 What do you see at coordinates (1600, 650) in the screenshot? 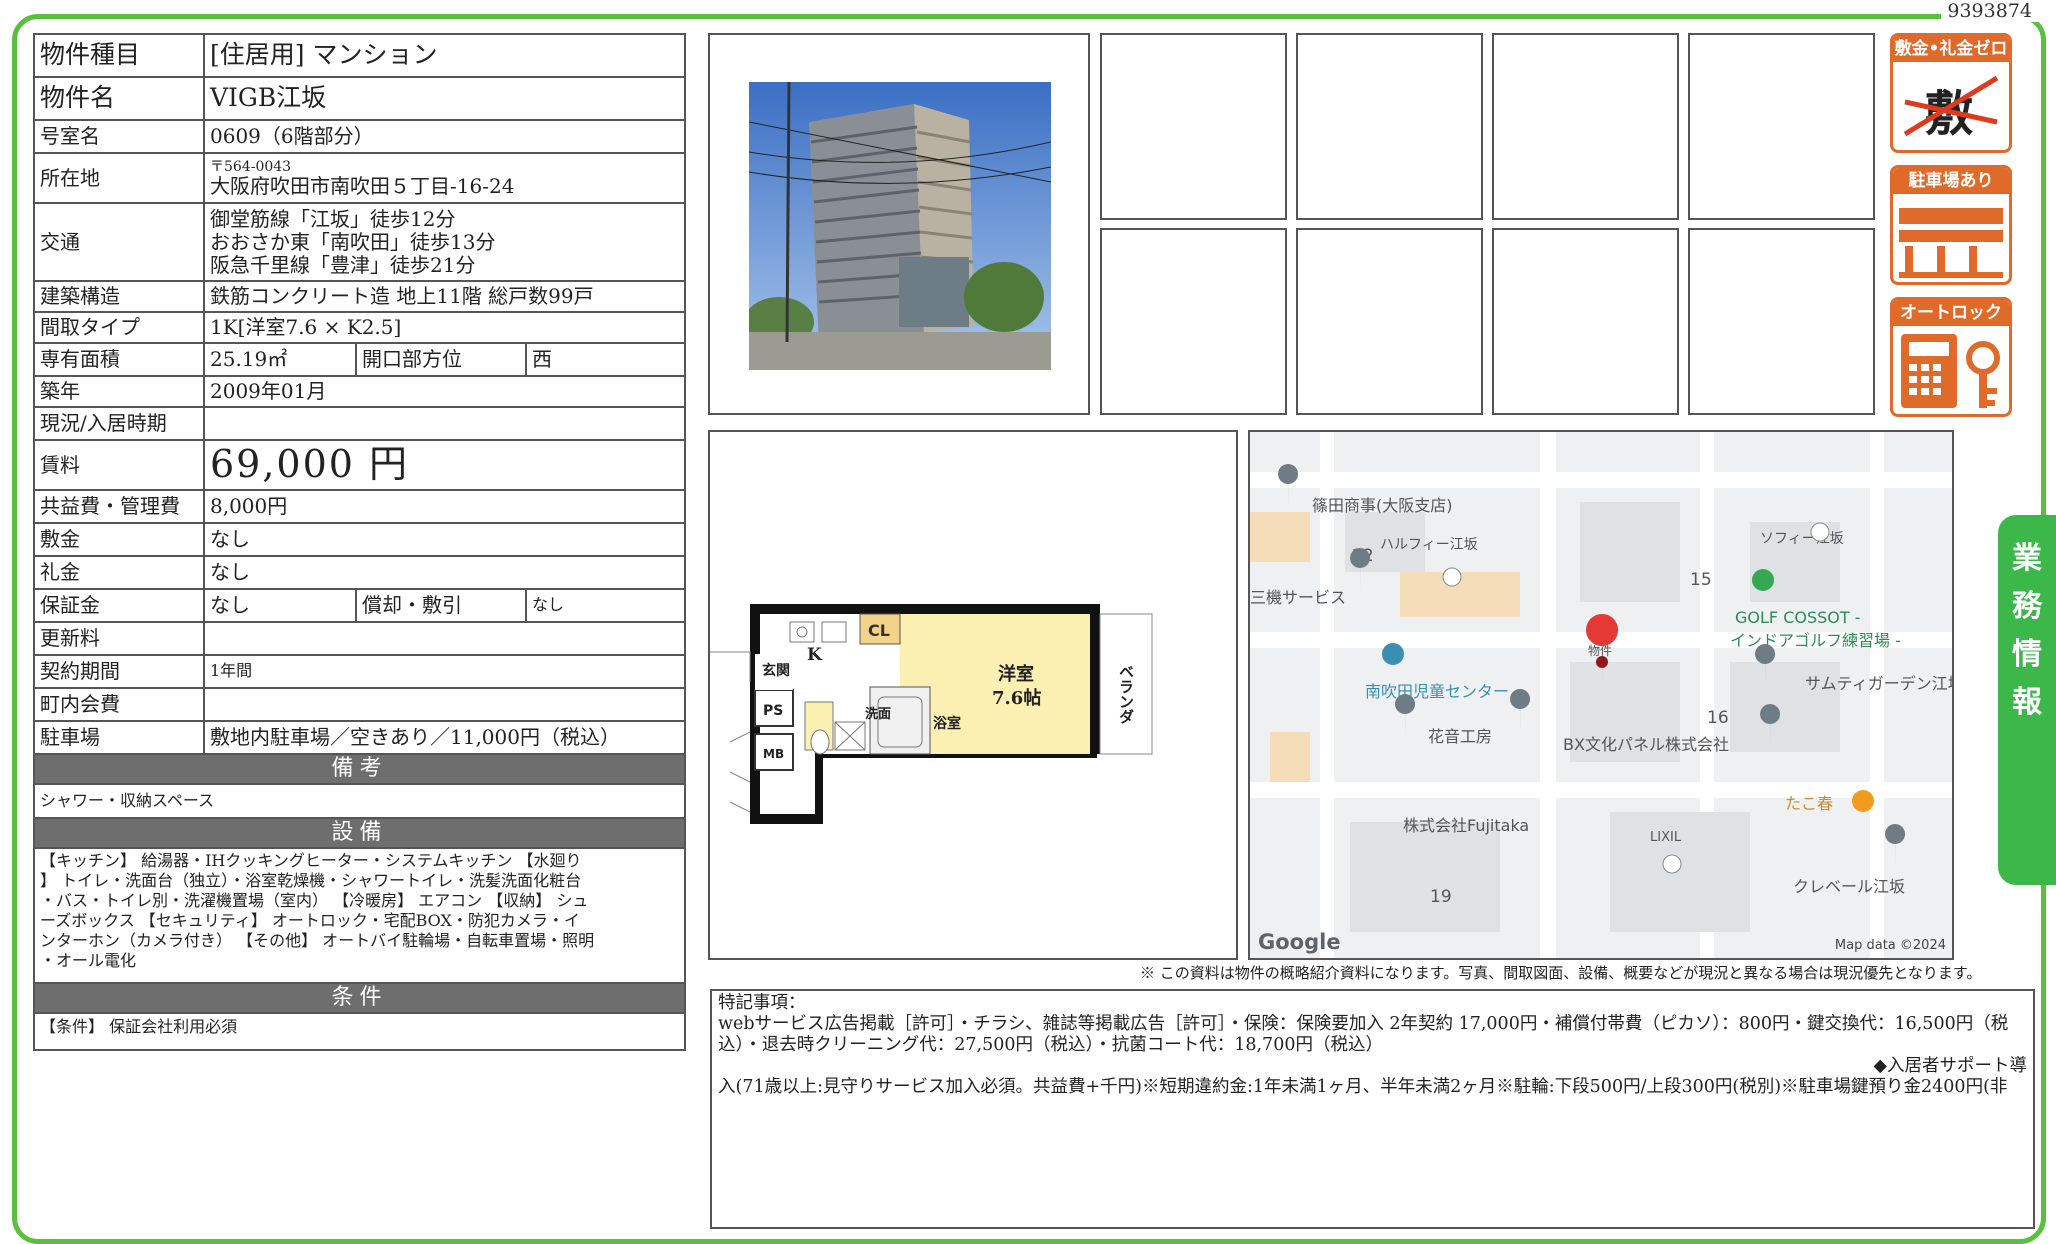
I see `map-label: 物件` at bounding box center [1600, 650].